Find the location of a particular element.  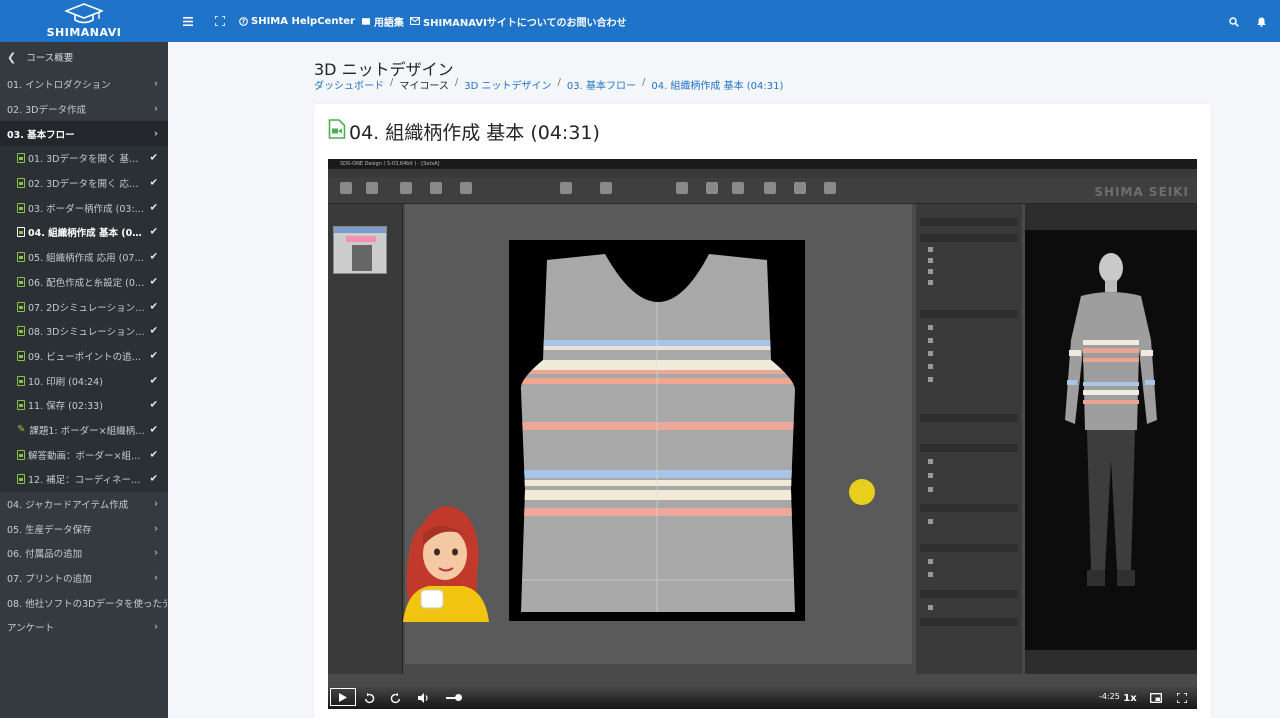

lesson-item: 解答動画：ボーダー×組織... ✔ is located at coordinates (84, 454).